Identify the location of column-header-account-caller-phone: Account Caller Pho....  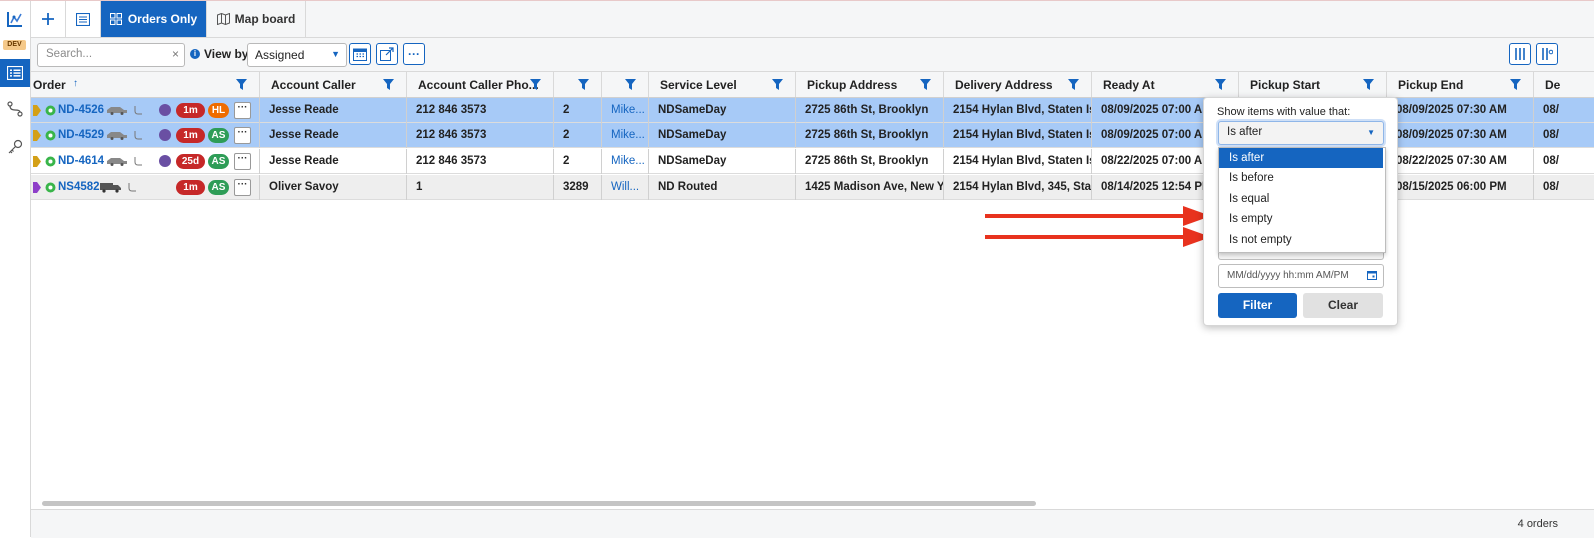
(480, 84).